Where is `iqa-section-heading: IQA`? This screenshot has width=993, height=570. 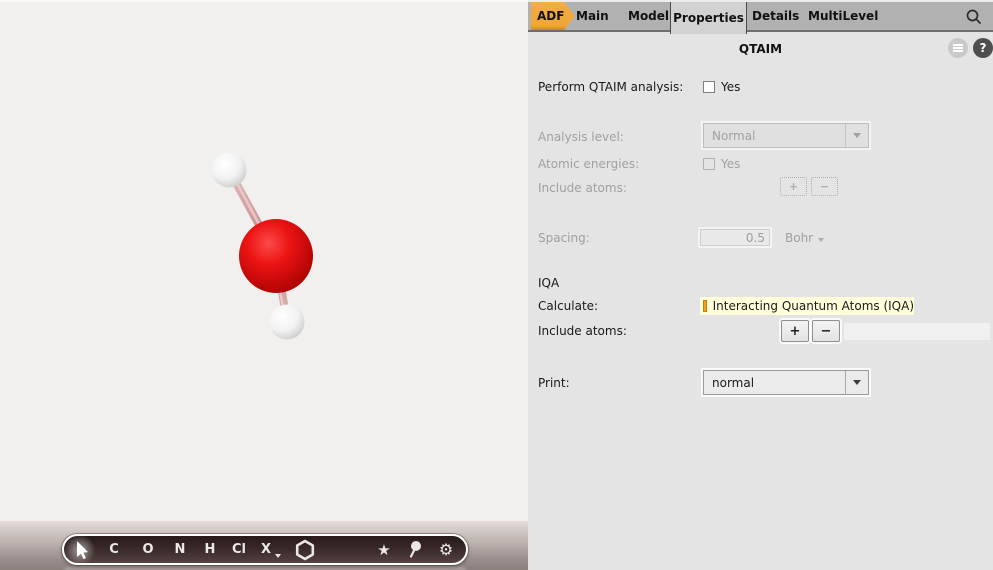 iqa-section-heading: IQA is located at coordinates (549, 283).